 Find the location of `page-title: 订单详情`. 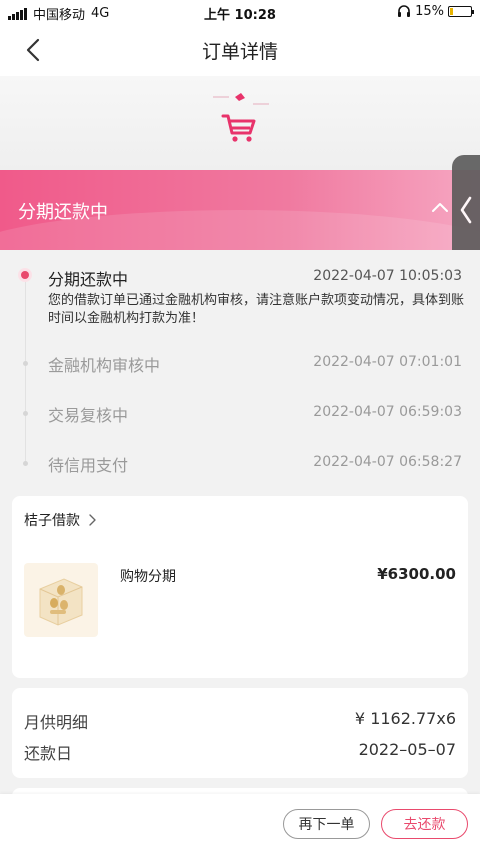

page-title: 订单详情 is located at coordinates (239, 52).